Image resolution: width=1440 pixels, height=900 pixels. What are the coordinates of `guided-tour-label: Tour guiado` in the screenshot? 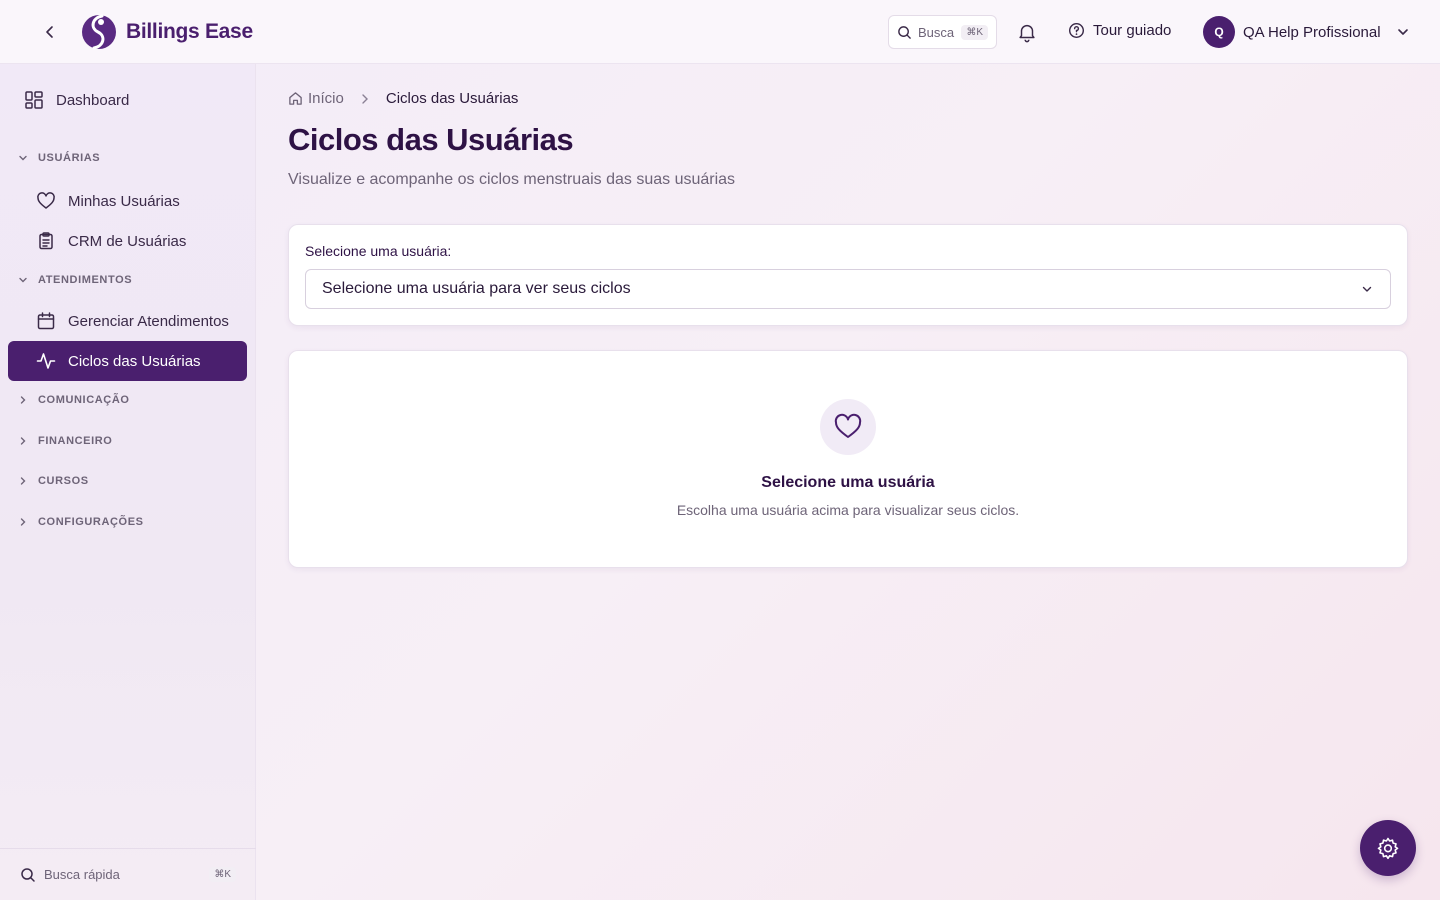 It's located at (1132, 30).